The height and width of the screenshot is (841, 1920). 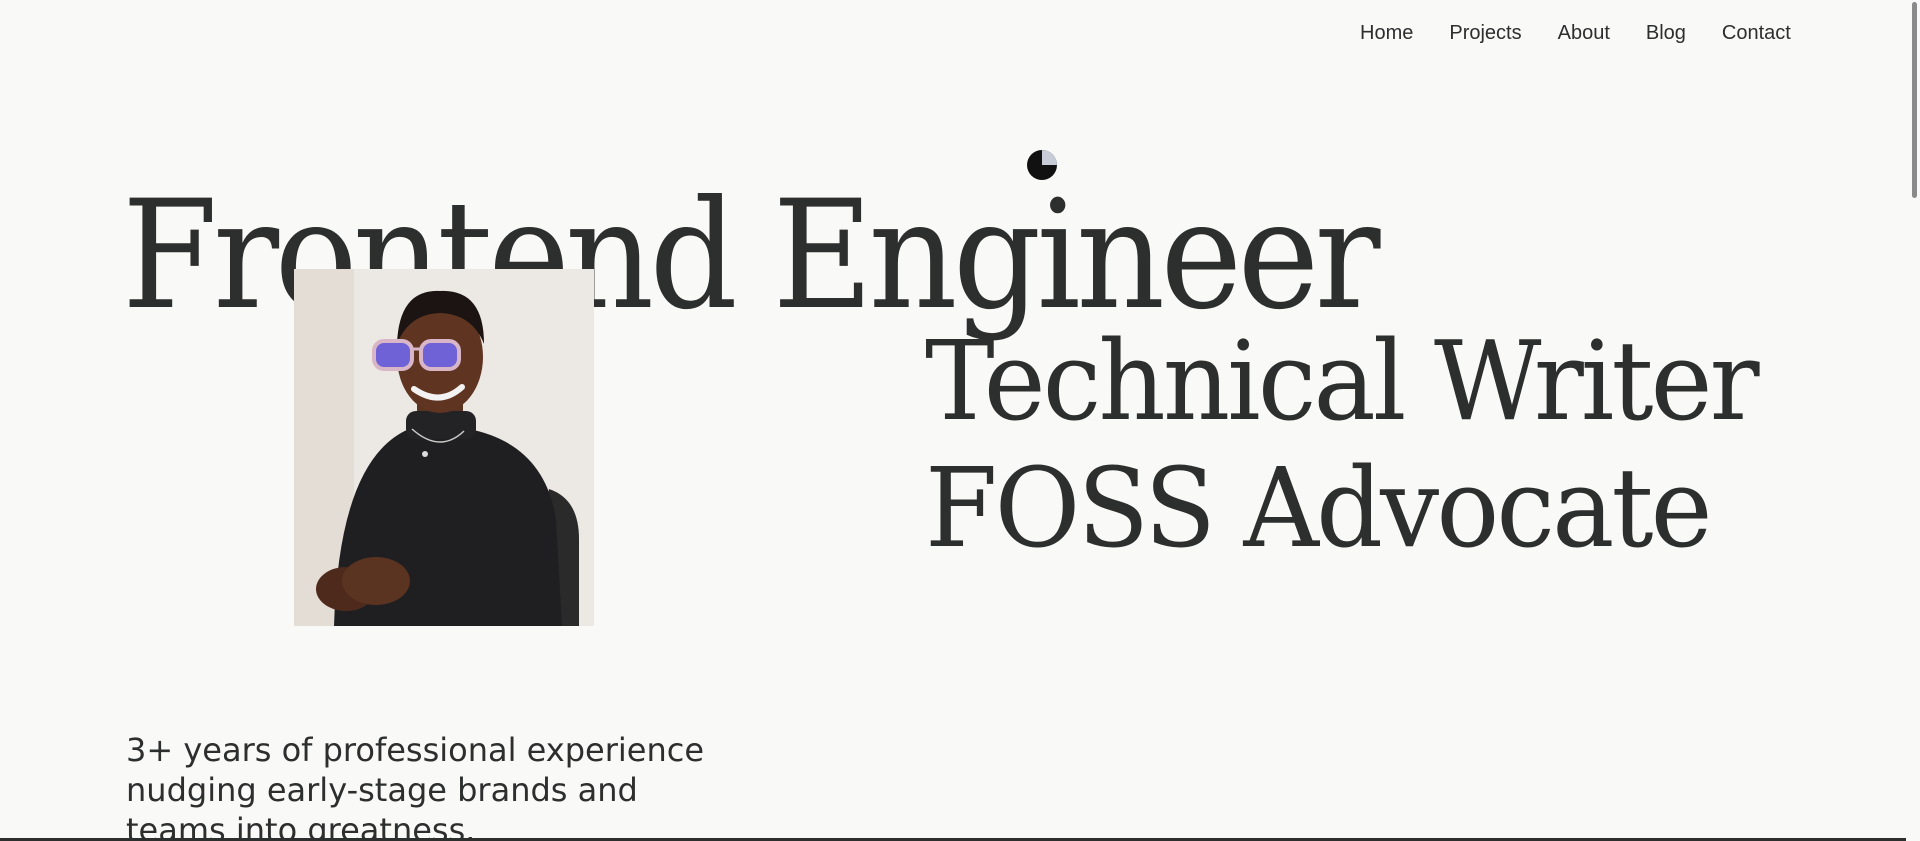 I want to click on roles-heading: Technical Writer FOSS Advocate, so click(x=1342, y=444).